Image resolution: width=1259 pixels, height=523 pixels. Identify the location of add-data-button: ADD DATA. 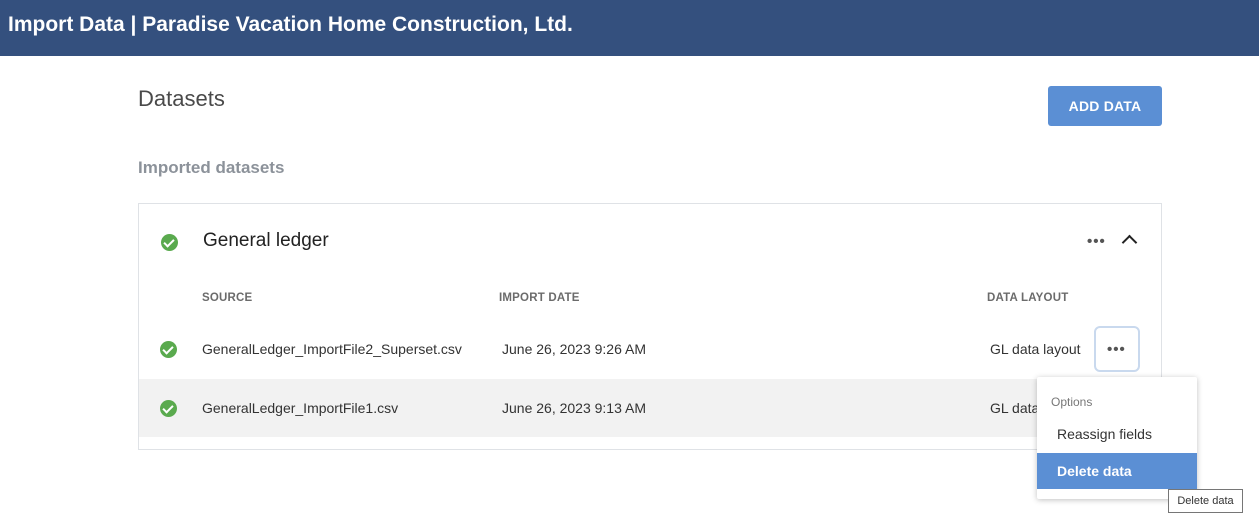
(1105, 106).